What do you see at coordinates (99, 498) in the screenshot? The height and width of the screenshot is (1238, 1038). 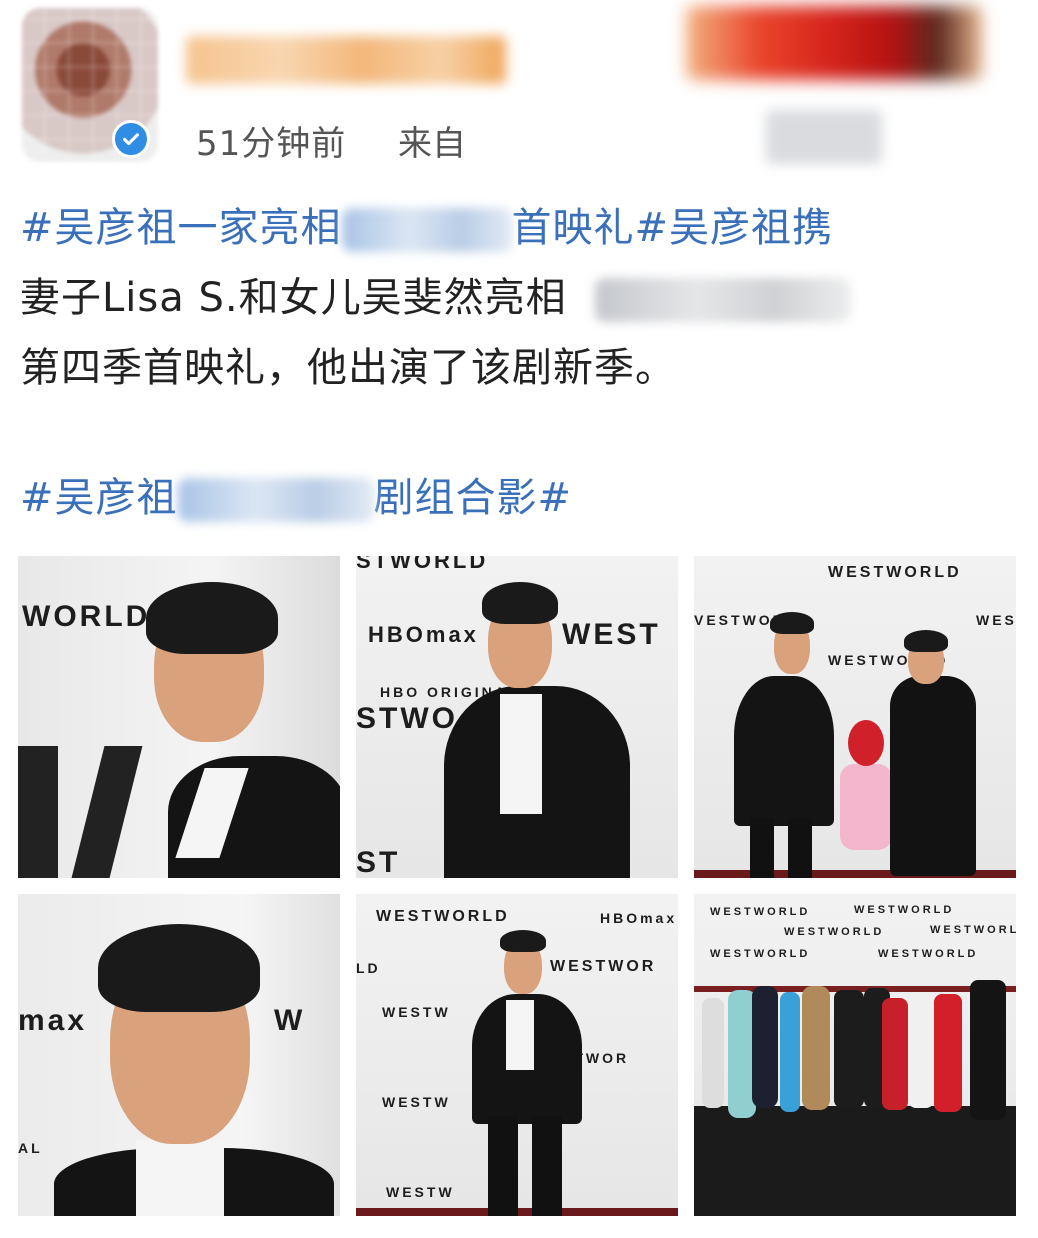 I see `hashtag-link-2: #吴彦祖` at bounding box center [99, 498].